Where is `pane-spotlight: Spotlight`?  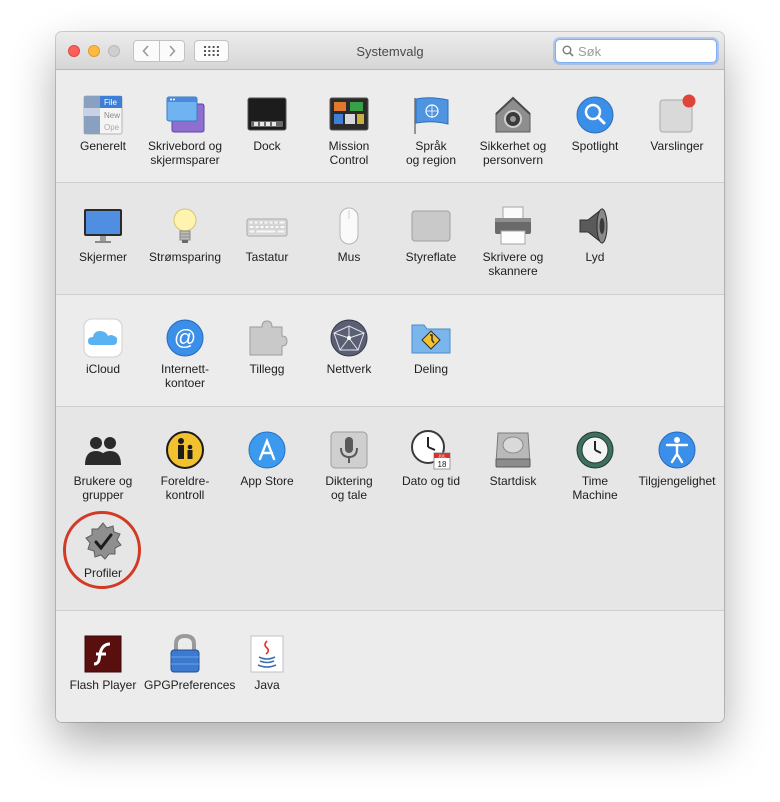
pane-spotlight: Spotlight is located at coordinates (595, 123).